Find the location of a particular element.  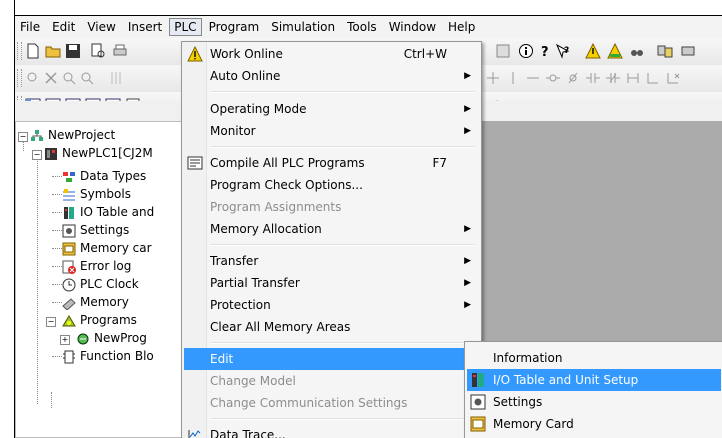

not-coil-icon is located at coordinates (573, 78).